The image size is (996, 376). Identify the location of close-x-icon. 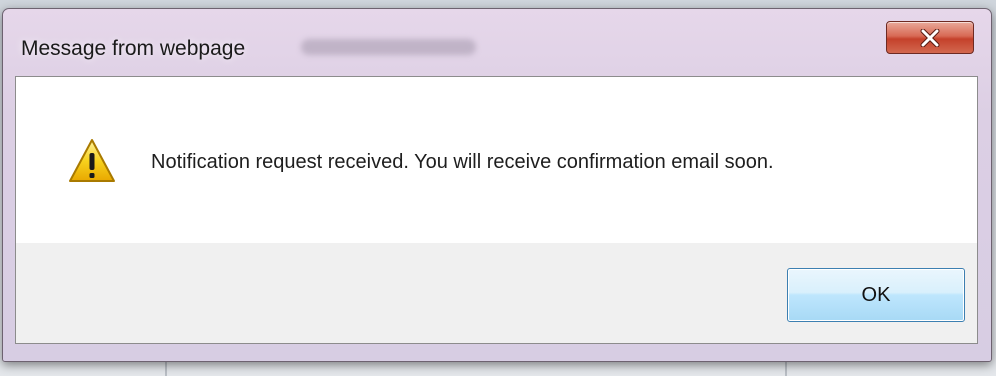
(930, 37).